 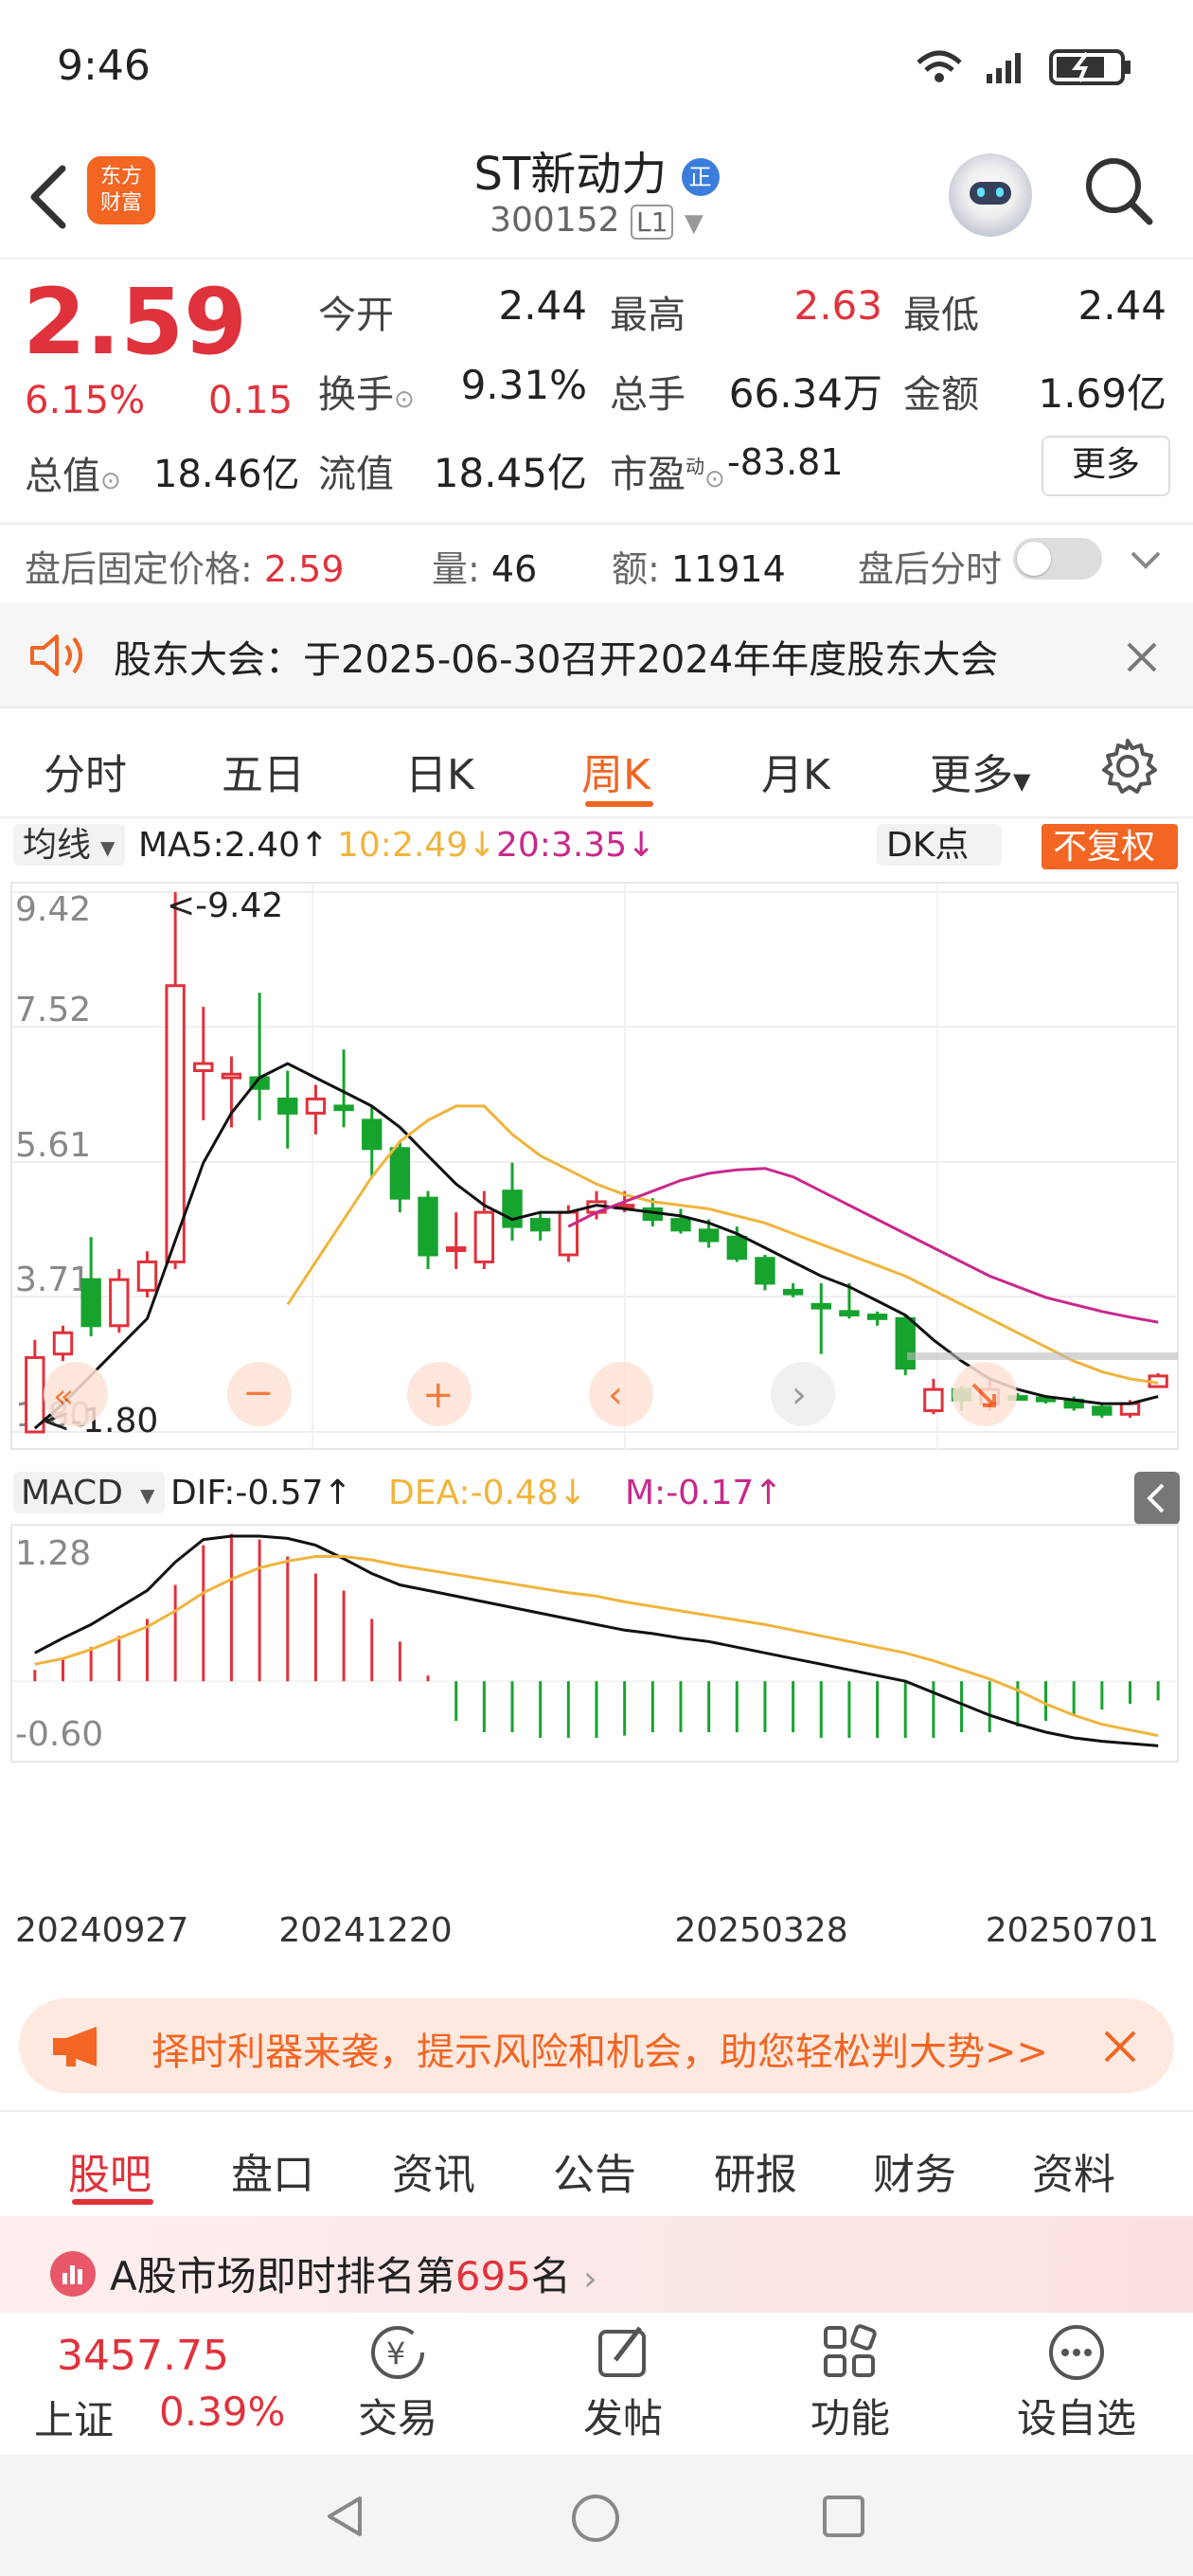 What do you see at coordinates (795, 771) in the screenshot?
I see `tab-monthly-k: 月K` at bounding box center [795, 771].